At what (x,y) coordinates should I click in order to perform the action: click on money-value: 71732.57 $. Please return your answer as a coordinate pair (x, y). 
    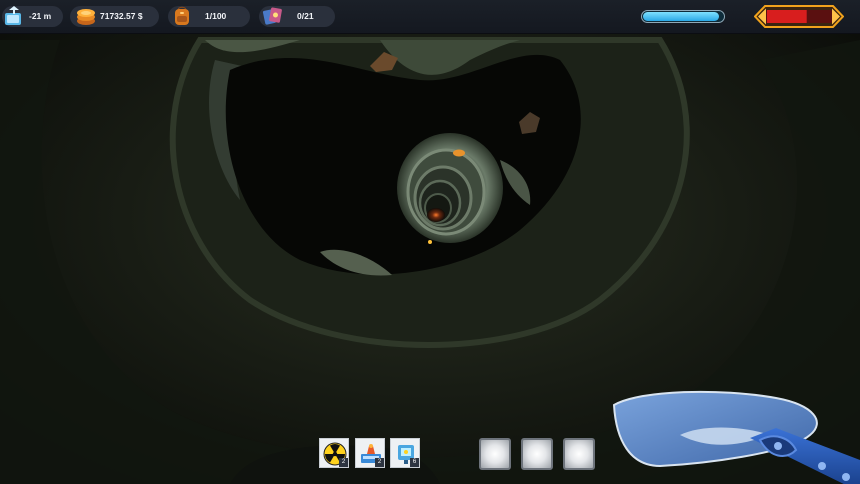
    Looking at the image, I should click on (121, 16).